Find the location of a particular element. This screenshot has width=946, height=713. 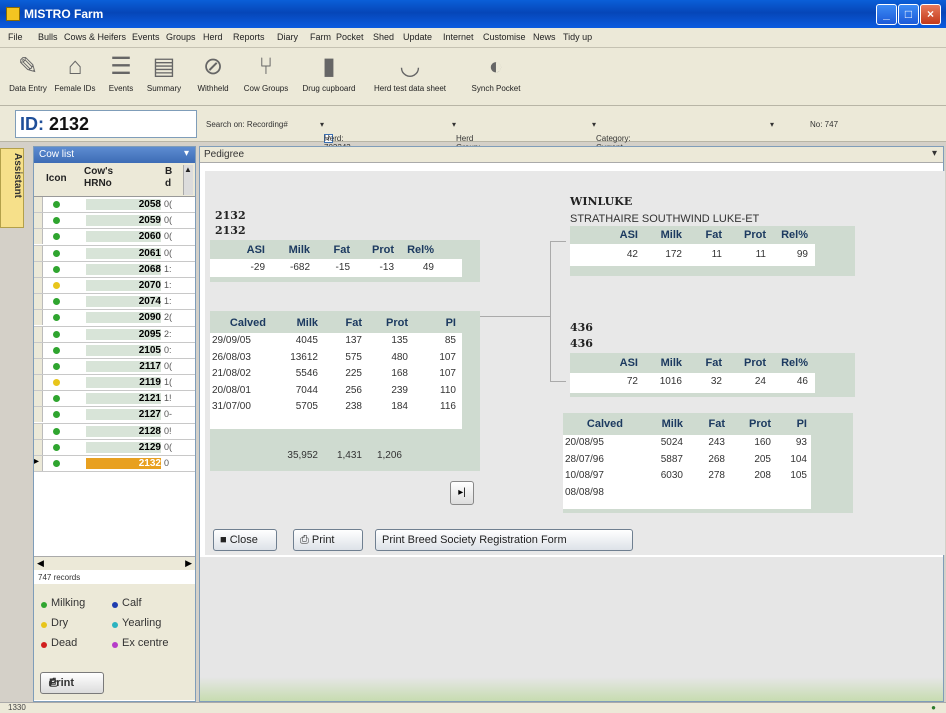

menu-file: File is located at coordinates (15, 37).